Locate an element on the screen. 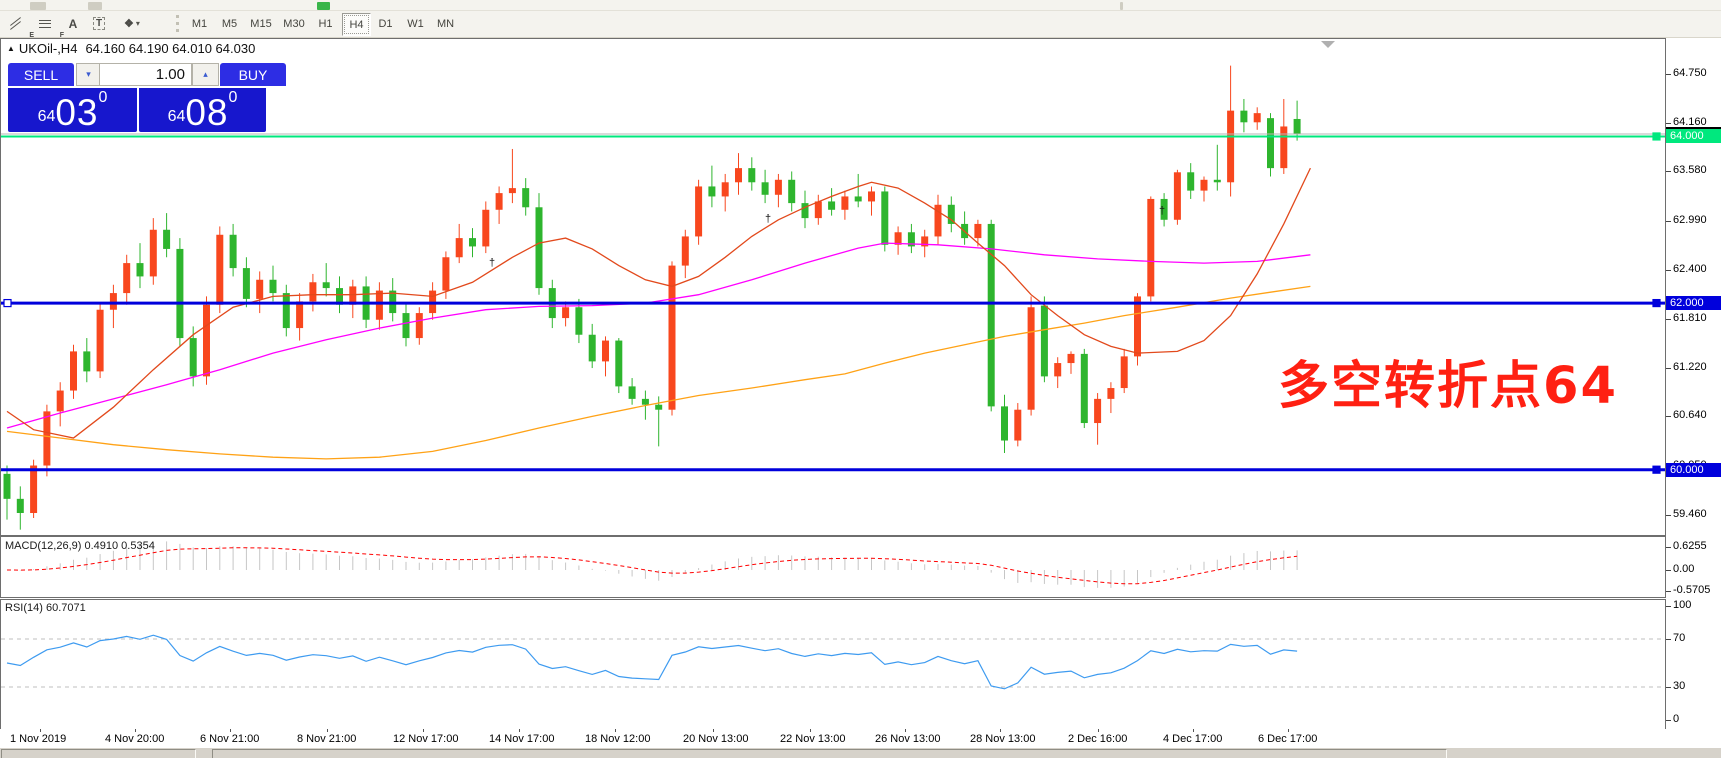 The image size is (1721, 758). arrows-icon: ❖ ▾ is located at coordinates (132, 23).